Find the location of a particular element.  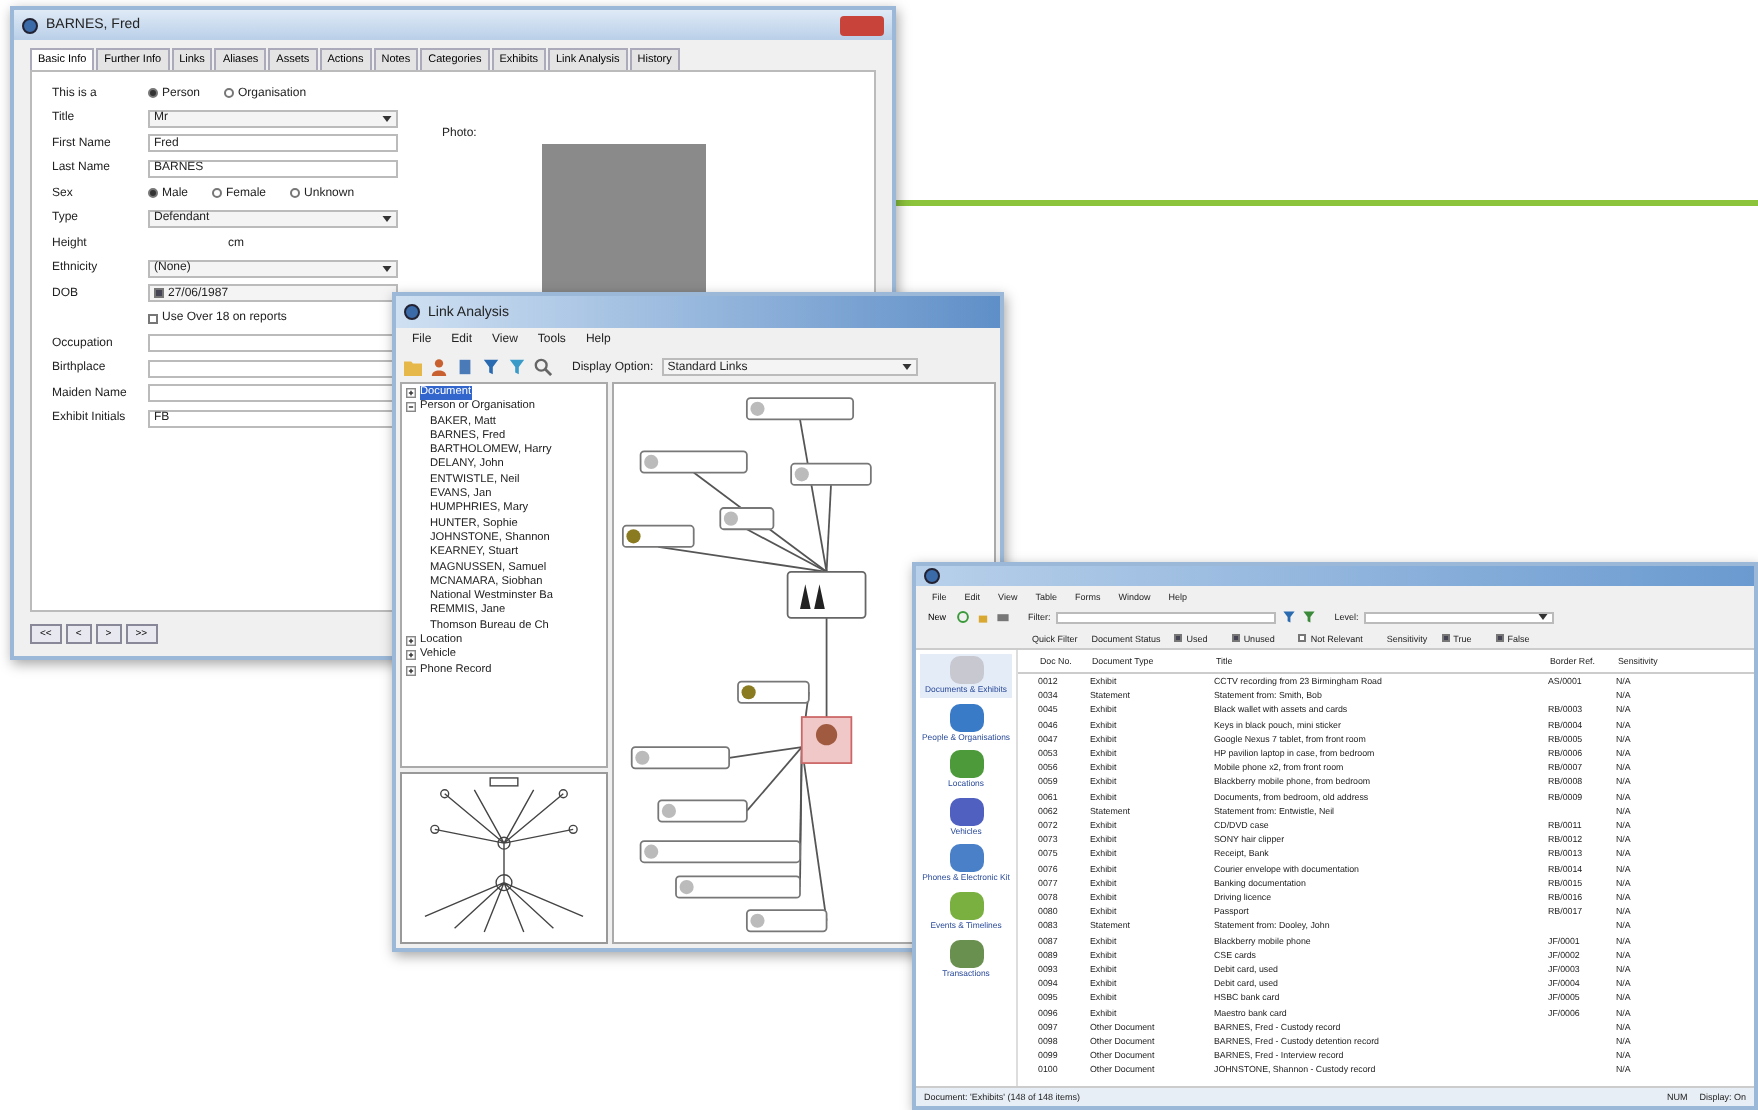

search-icon is located at coordinates (543, 367).